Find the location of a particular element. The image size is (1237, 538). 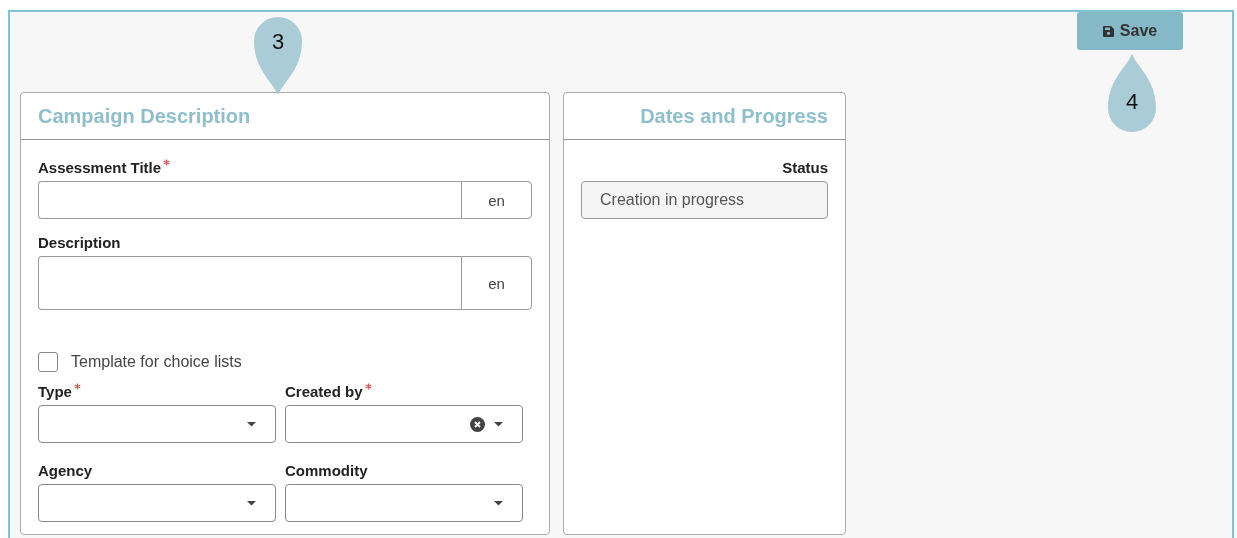

card-title: Campaign Description is located at coordinates (144, 116).